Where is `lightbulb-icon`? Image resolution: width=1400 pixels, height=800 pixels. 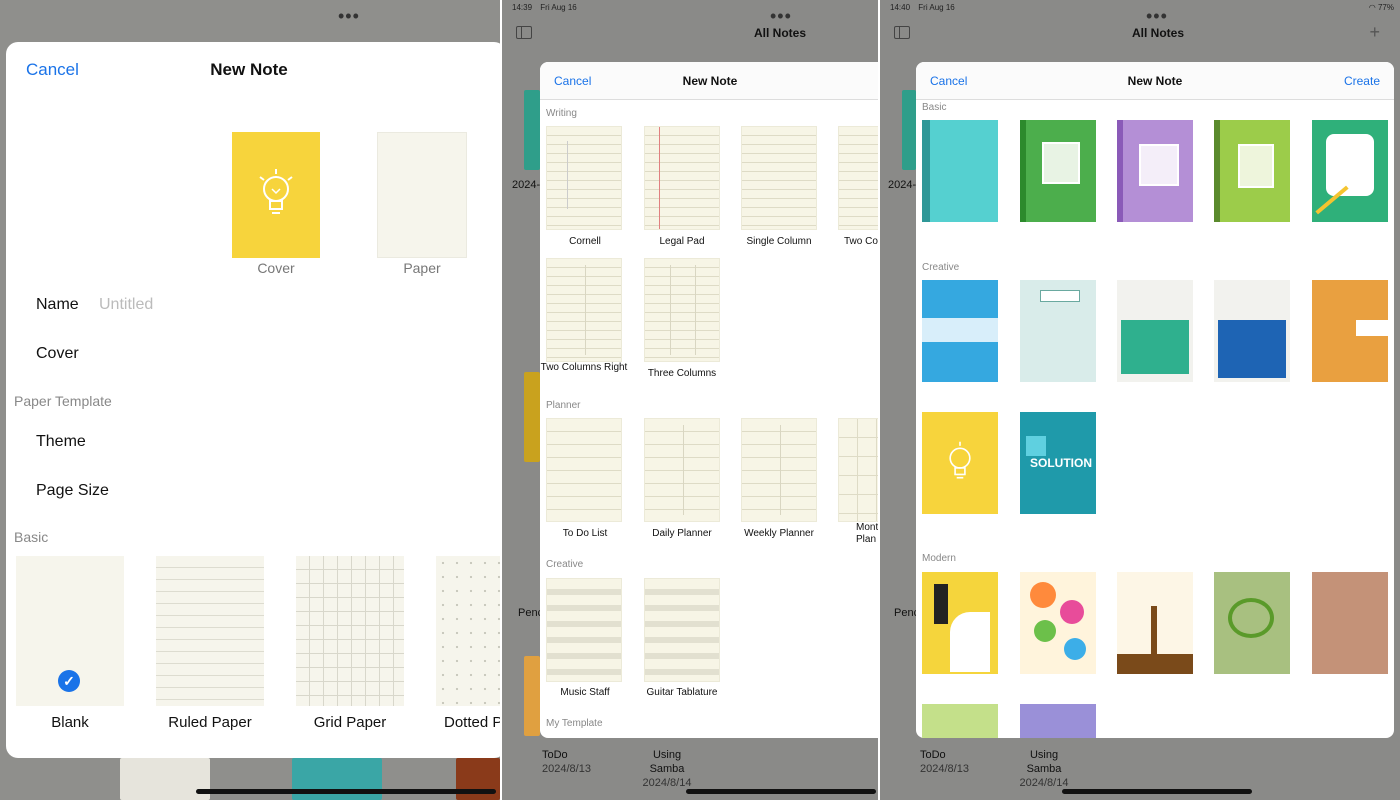
lightbulb-icon is located at coordinates (960, 460).